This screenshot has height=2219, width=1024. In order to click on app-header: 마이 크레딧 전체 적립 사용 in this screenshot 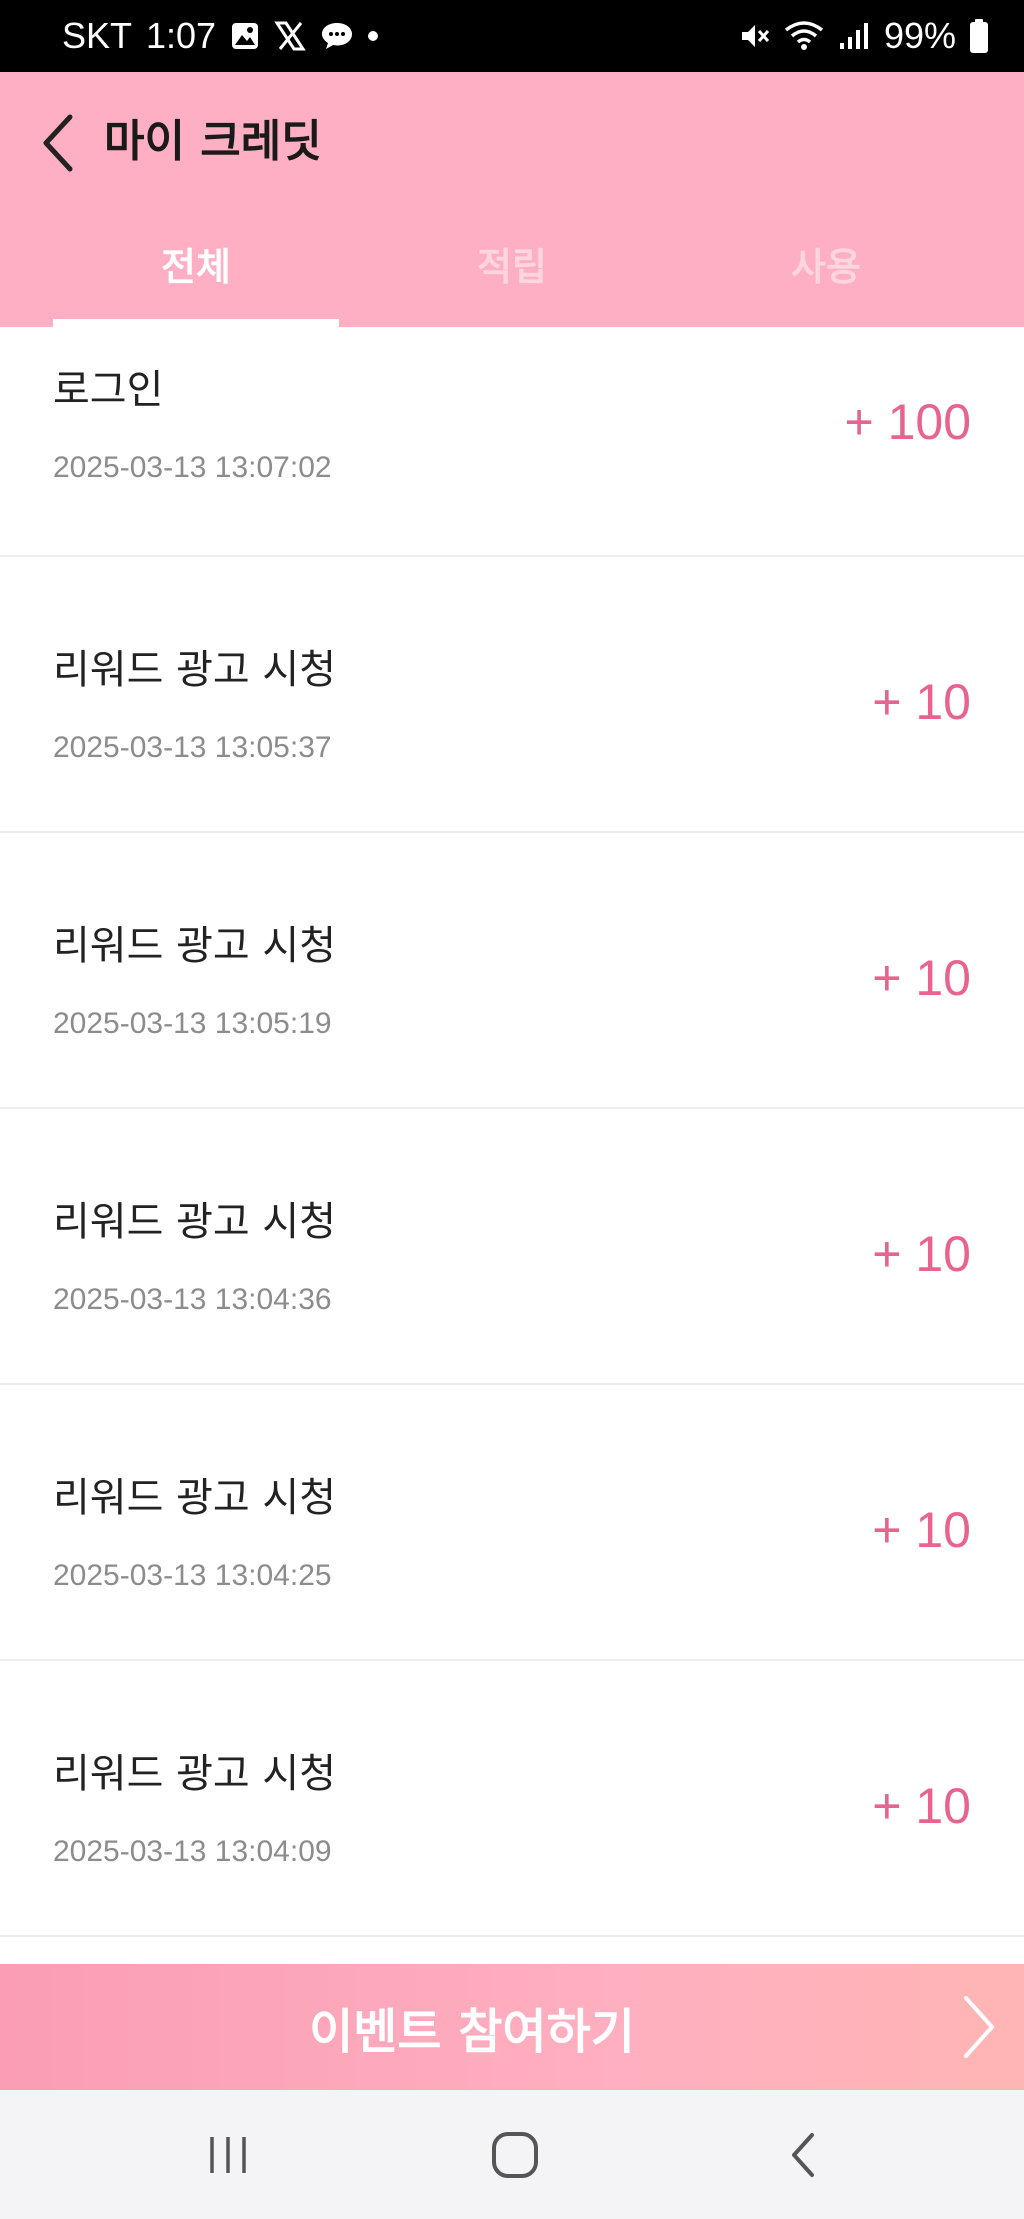, I will do `click(512, 199)`.